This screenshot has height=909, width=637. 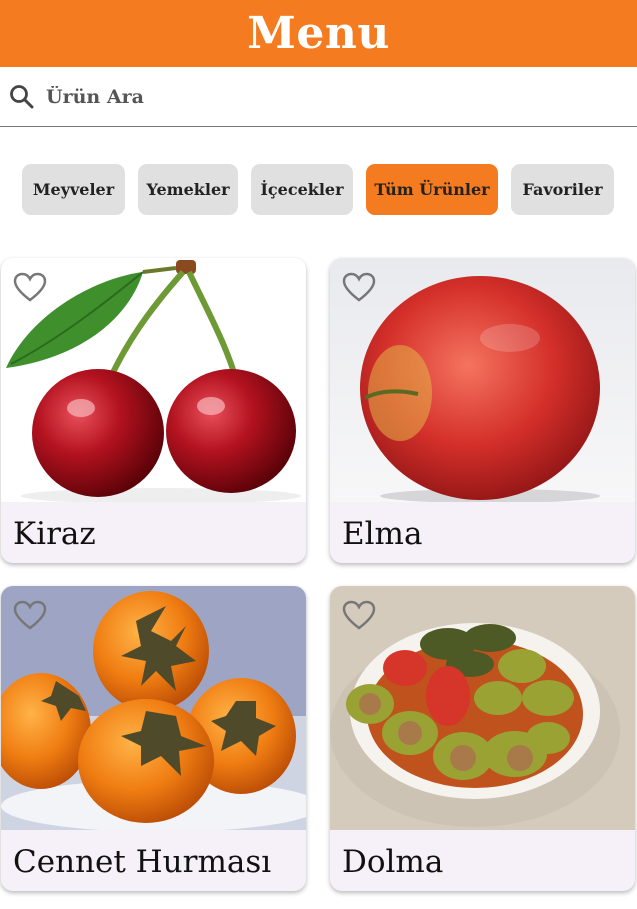 I want to click on product-name: Kiraz, so click(x=54, y=534).